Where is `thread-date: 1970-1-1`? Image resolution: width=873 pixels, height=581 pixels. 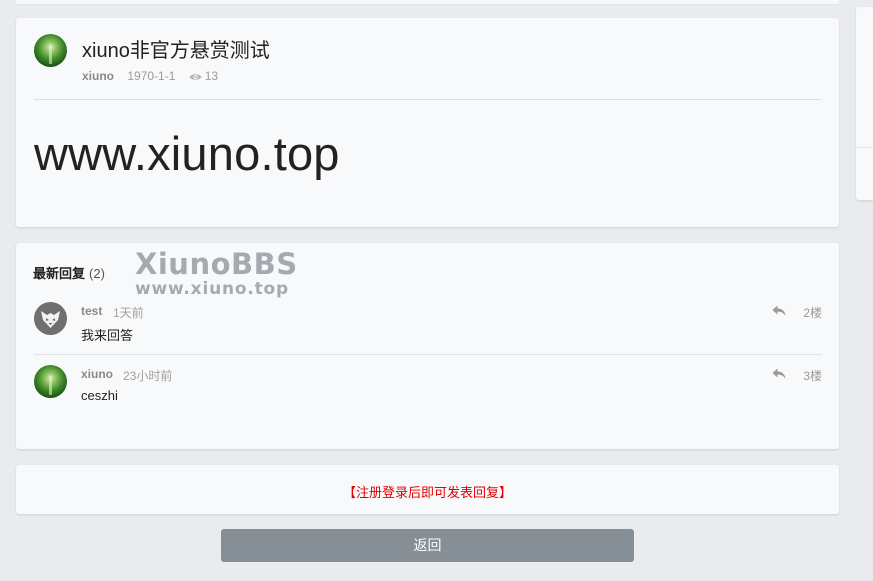
thread-date: 1970-1-1 is located at coordinates (151, 76).